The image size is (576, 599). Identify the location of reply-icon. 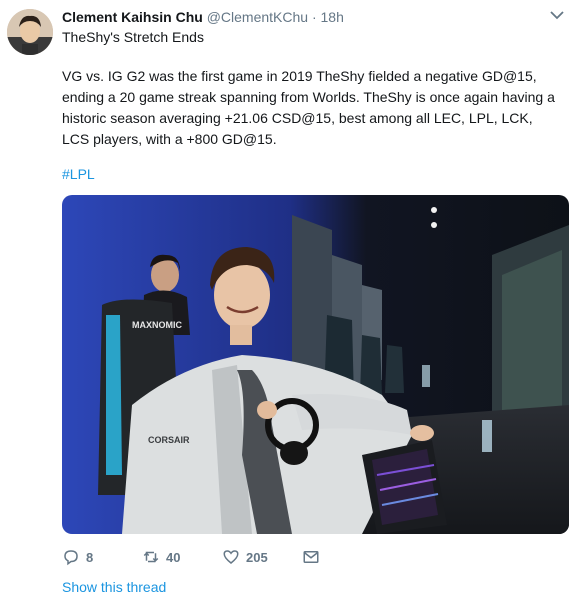
(71, 558).